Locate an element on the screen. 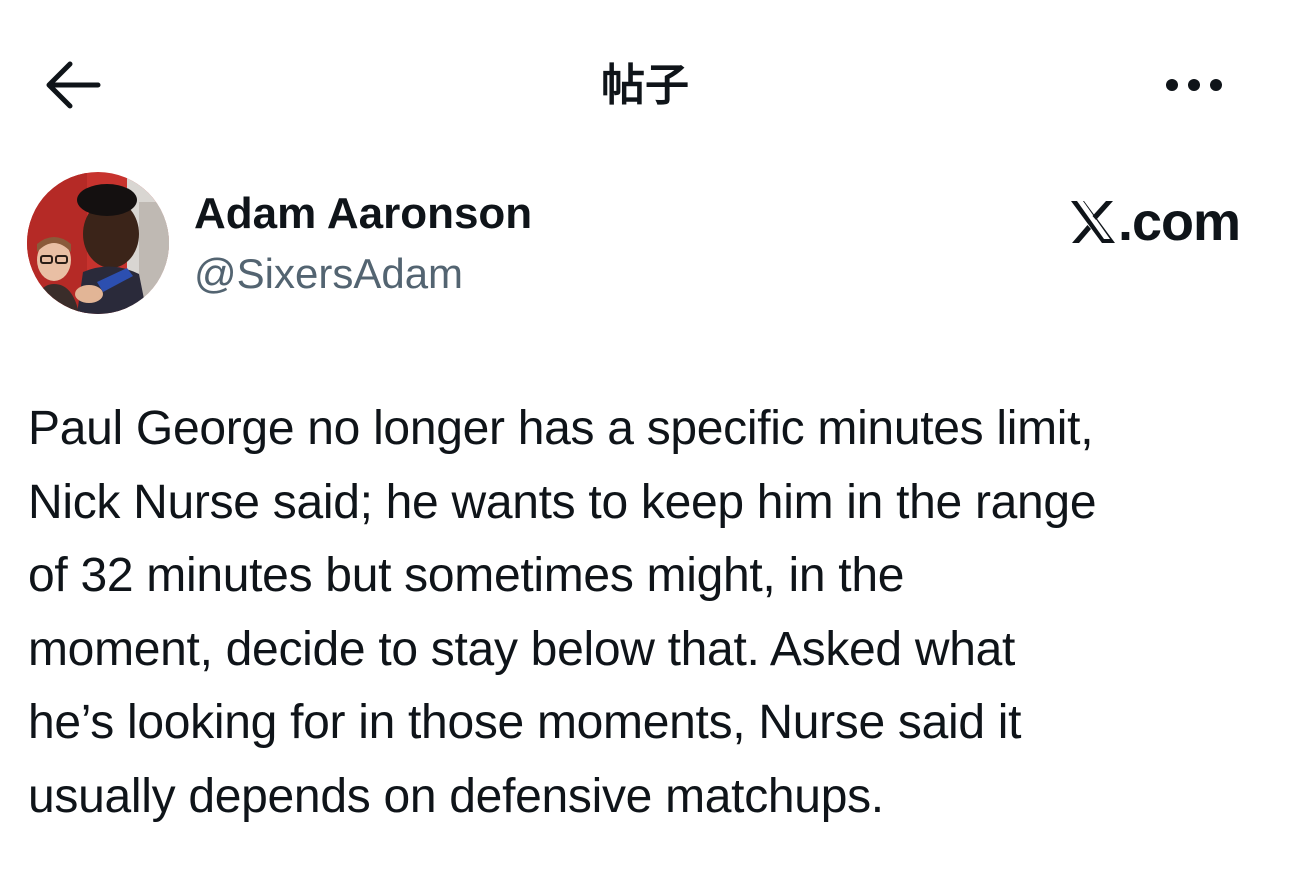  x-logo-icon is located at coordinates (1092, 222).